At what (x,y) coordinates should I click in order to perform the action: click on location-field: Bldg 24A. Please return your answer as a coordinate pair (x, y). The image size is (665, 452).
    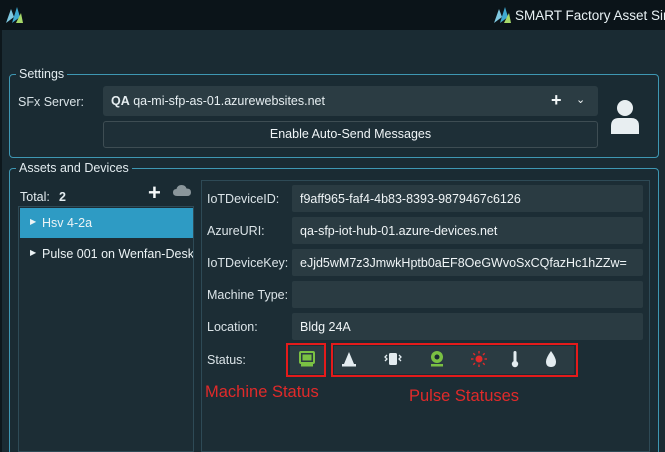
    Looking at the image, I should click on (467, 326).